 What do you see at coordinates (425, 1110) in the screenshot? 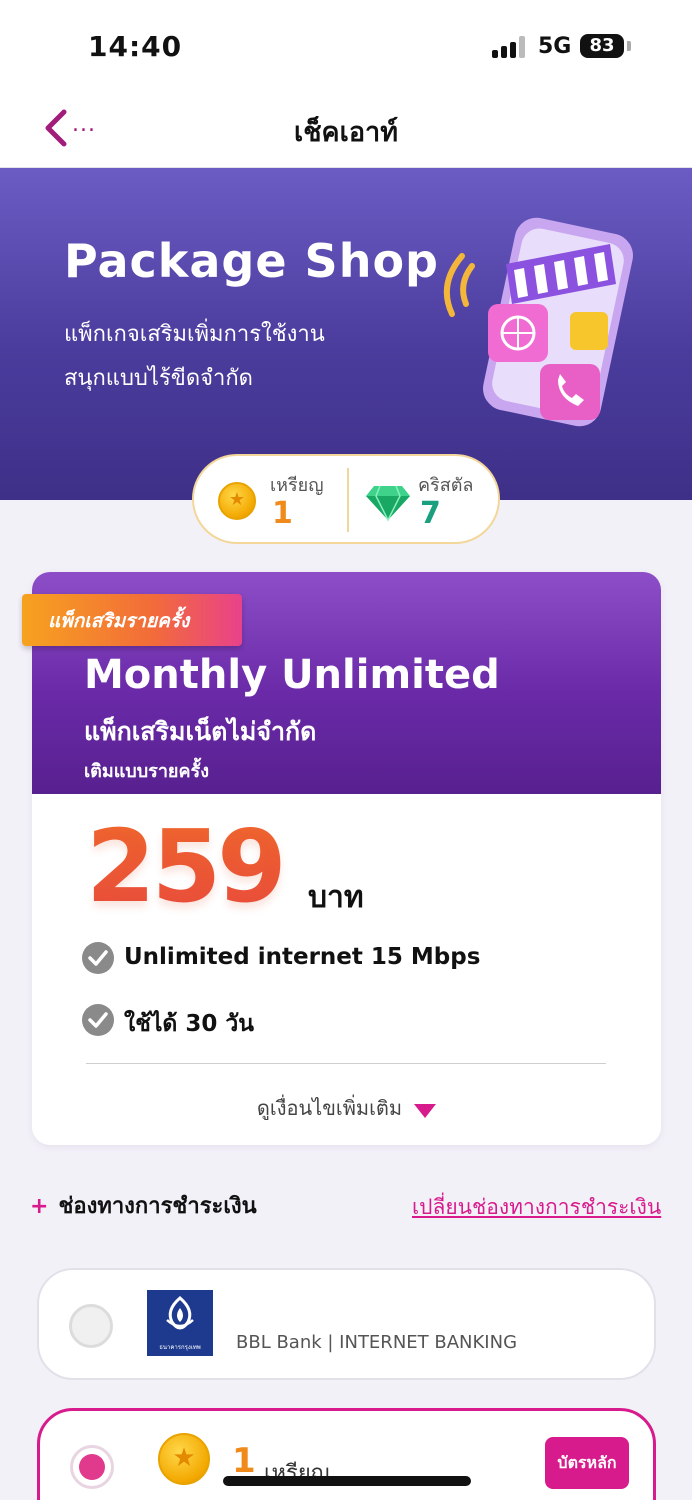
I see `dropdown-triangle-icon` at bounding box center [425, 1110].